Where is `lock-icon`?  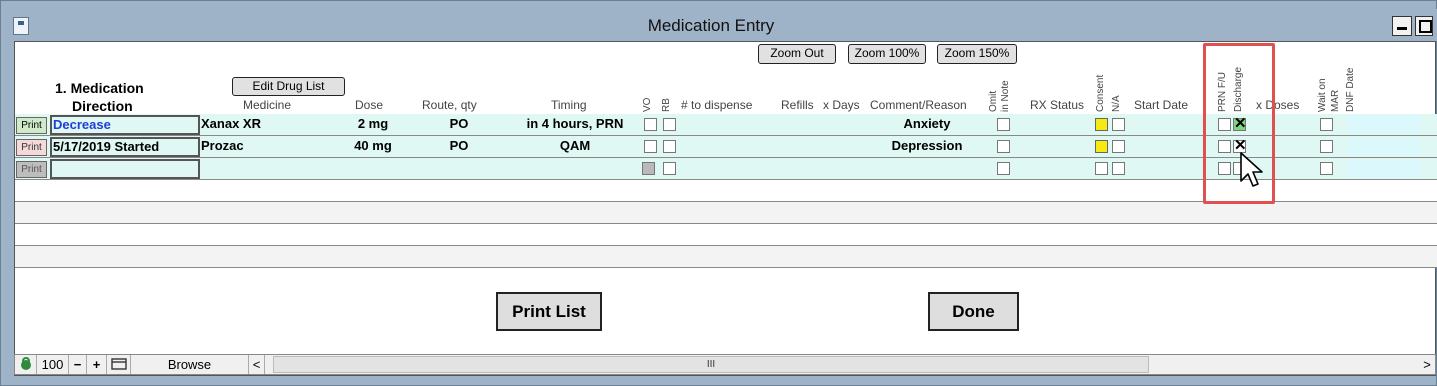
lock-icon is located at coordinates (26, 364).